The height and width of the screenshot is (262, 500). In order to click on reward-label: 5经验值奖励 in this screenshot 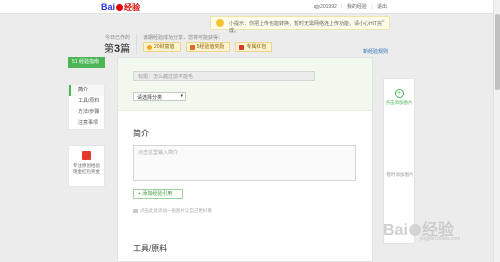, I will do `click(210, 47)`.